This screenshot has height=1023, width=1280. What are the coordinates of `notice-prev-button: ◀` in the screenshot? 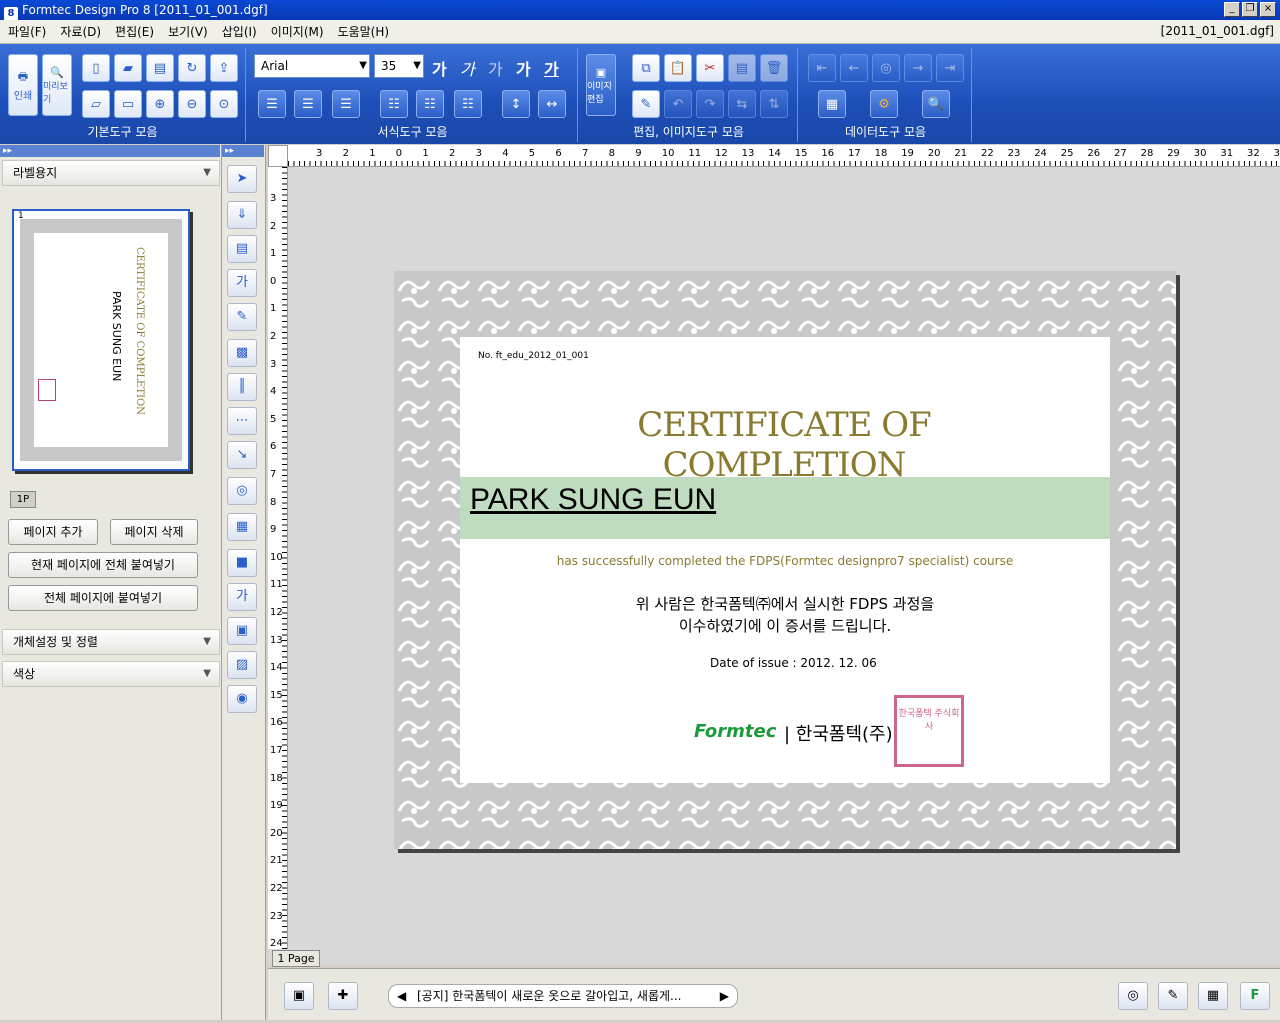 It's located at (401, 996).